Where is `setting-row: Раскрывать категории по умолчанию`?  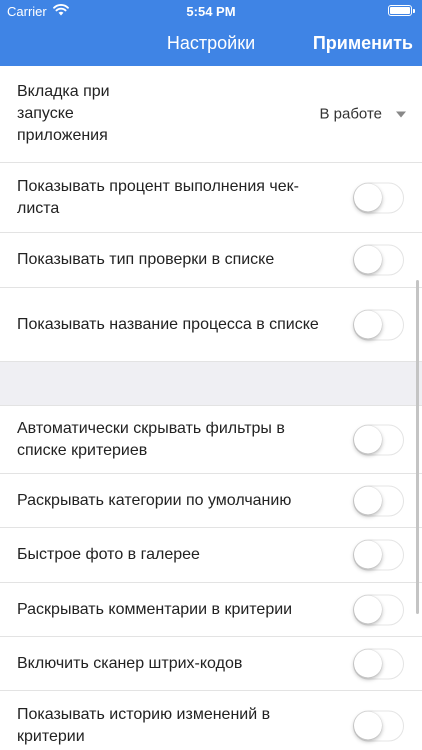
setting-row: Раскрывать категории по умолчанию is located at coordinates (211, 501).